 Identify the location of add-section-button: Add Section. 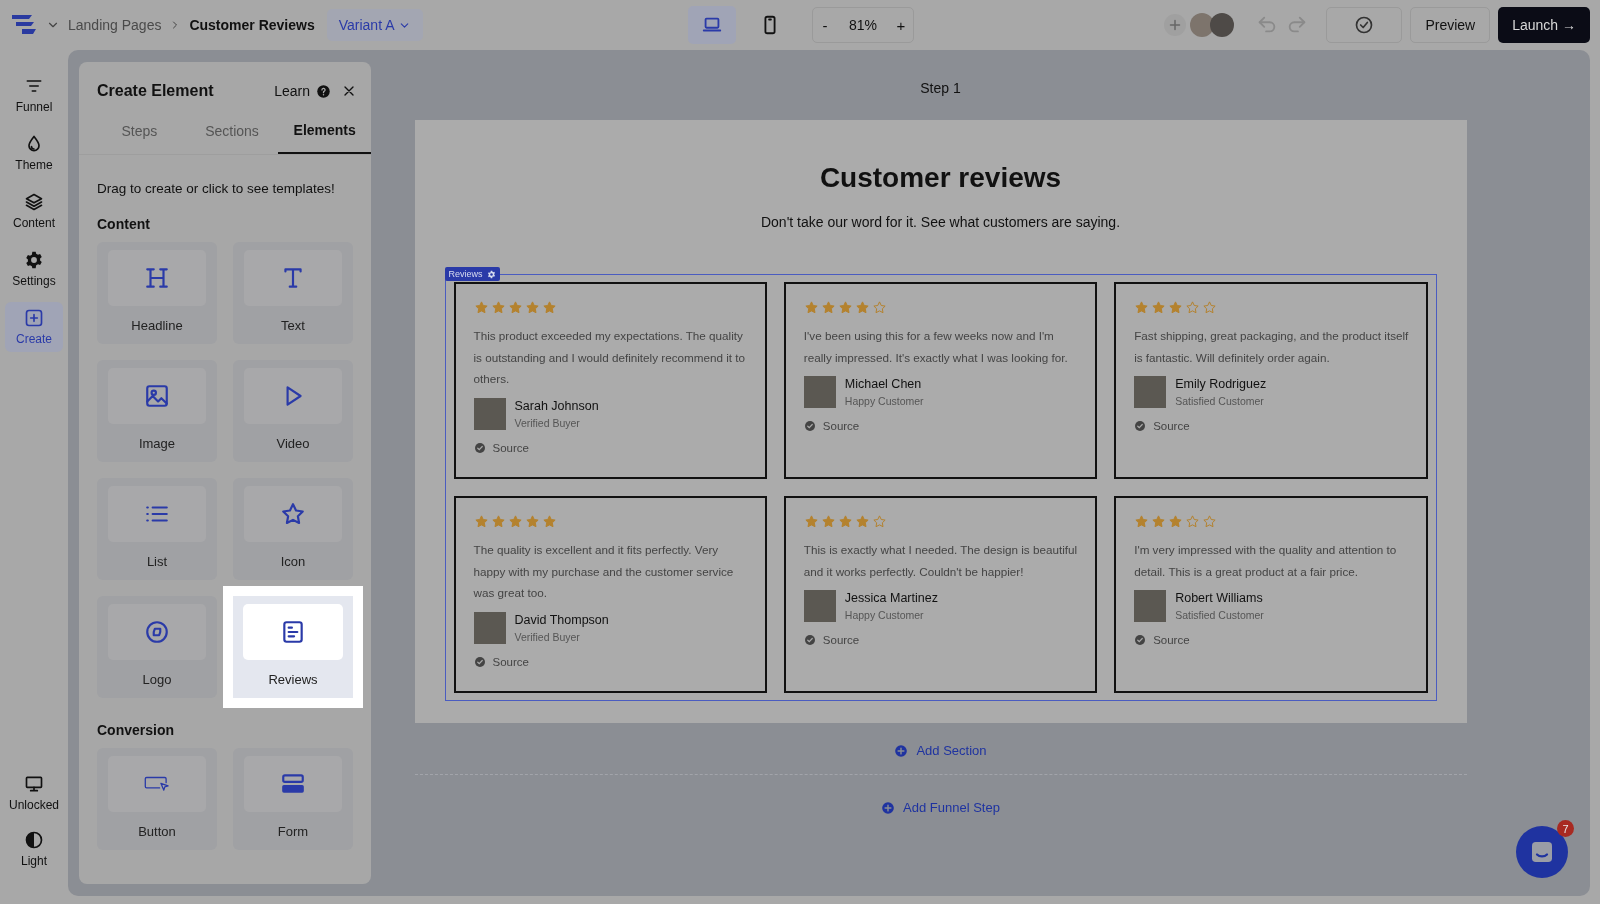
(940, 750).